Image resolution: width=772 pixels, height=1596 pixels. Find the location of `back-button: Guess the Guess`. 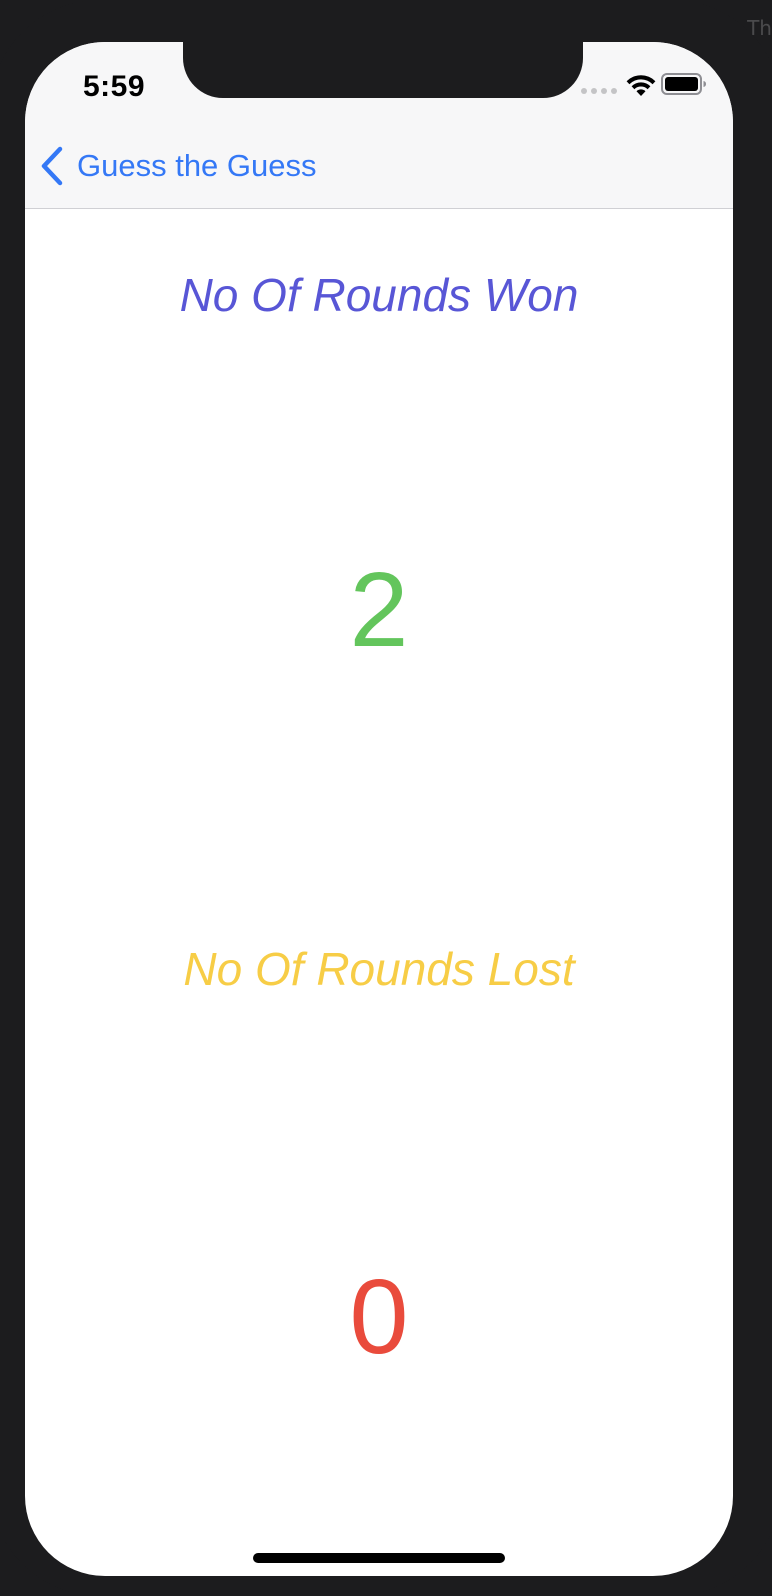

back-button: Guess the Guess is located at coordinates (178, 166).